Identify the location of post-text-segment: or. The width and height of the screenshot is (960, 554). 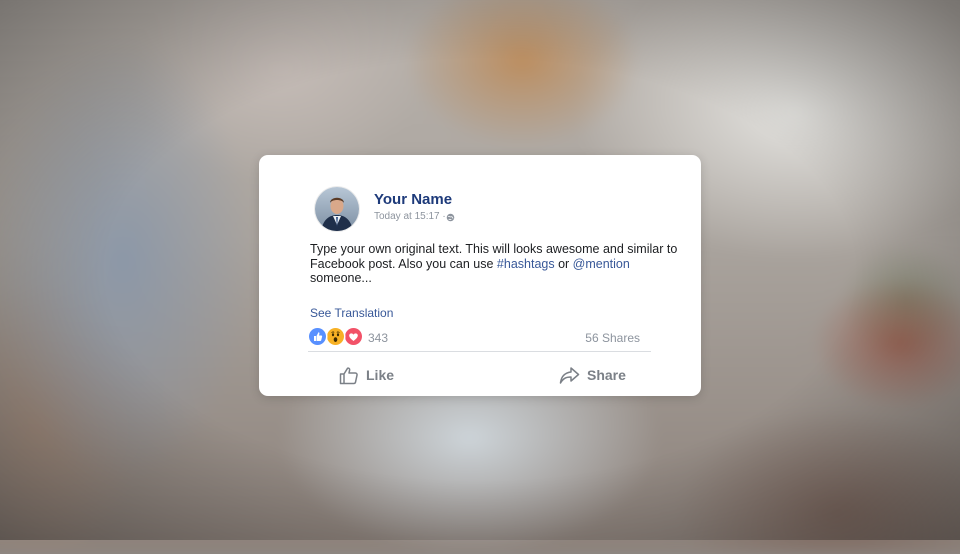
(563, 263).